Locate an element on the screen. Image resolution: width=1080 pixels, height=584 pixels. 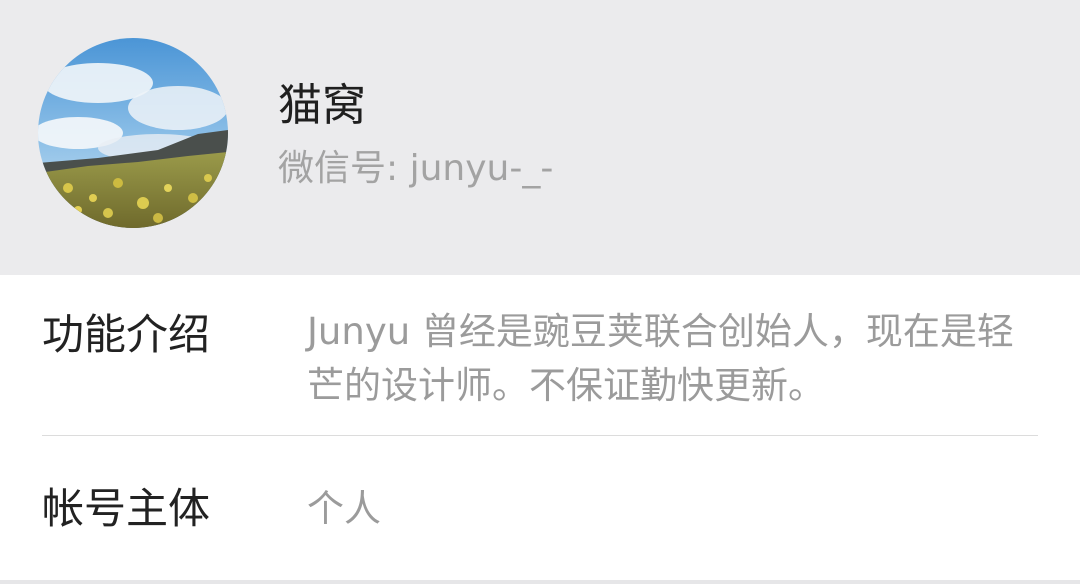
intro-value: Junyu 曾经是豌豆荚联合创始人，现在是轻芒的设计师。不保证勤快更新。 is located at coordinates (660, 358).